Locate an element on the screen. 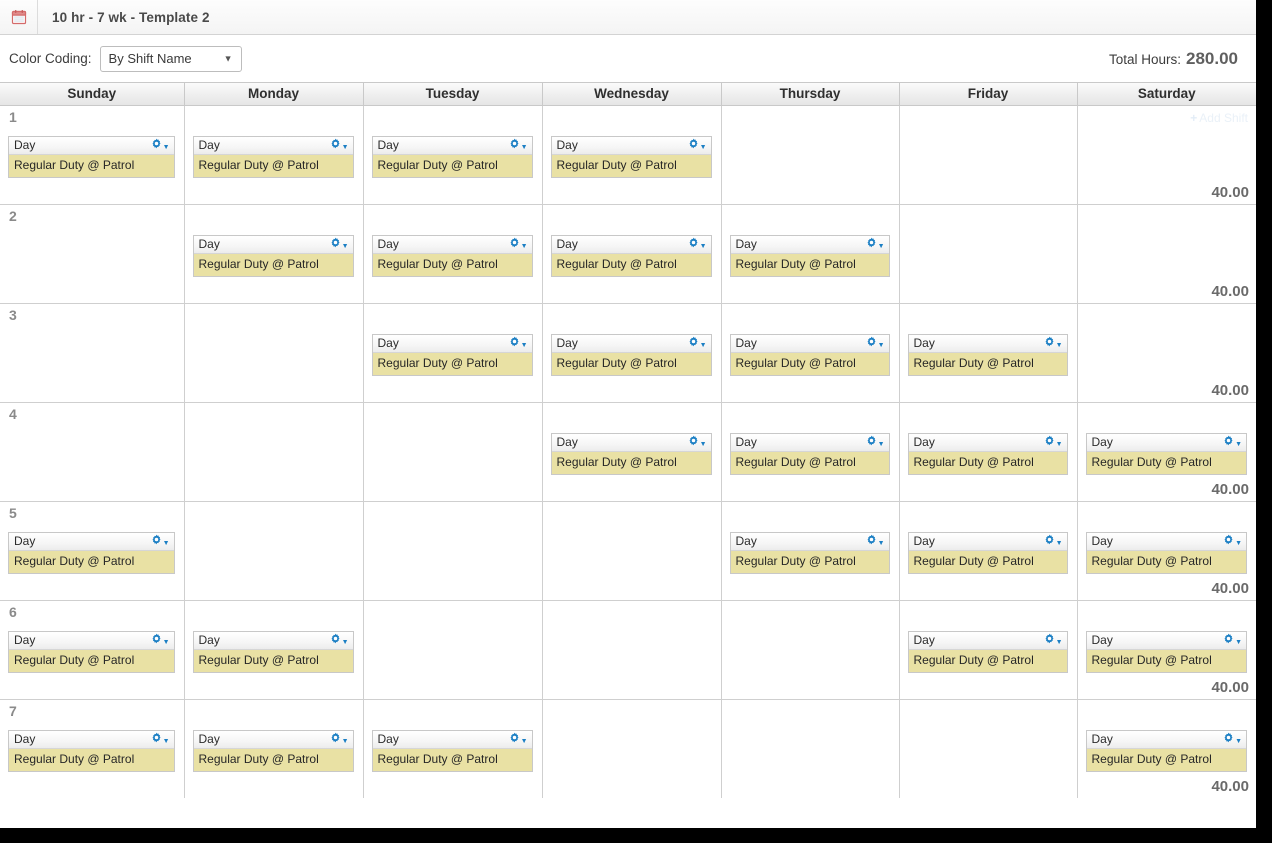 The width and height of the screenshot is (1272, 843). day-cell: 1 Day ▼ Regular Duty @ Patrol is located at coordinates (92, 155).